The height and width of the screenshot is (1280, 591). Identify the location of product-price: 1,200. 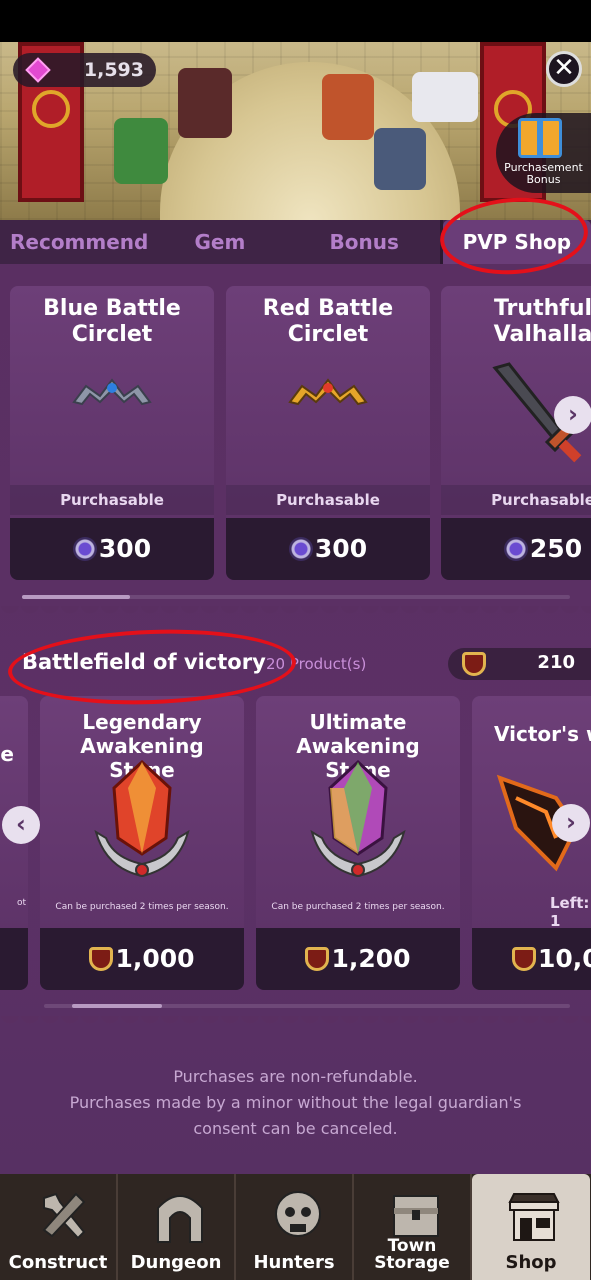
(358, 958).